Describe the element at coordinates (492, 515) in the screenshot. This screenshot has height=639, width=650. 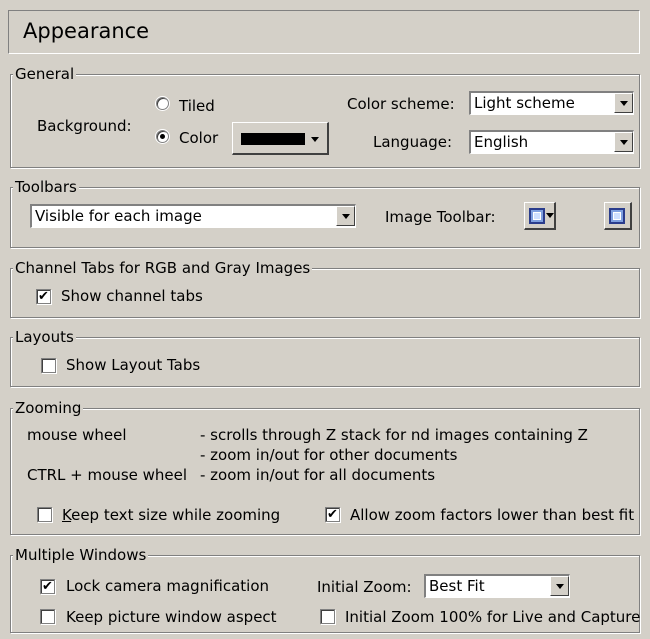
I see `allow-zoom-lower-label: Allow zoom factors lower than best fit` at that location.